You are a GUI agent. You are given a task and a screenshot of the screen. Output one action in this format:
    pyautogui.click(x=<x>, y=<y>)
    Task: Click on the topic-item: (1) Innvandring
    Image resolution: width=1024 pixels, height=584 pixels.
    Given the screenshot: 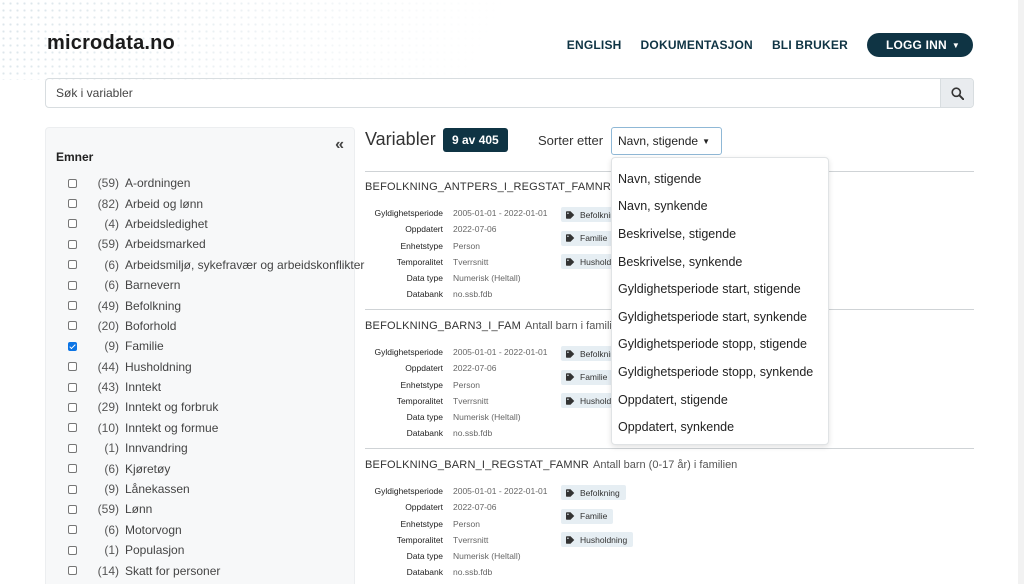 What is the action you would take?
    pyautogui.click(x=216, y=448)
    